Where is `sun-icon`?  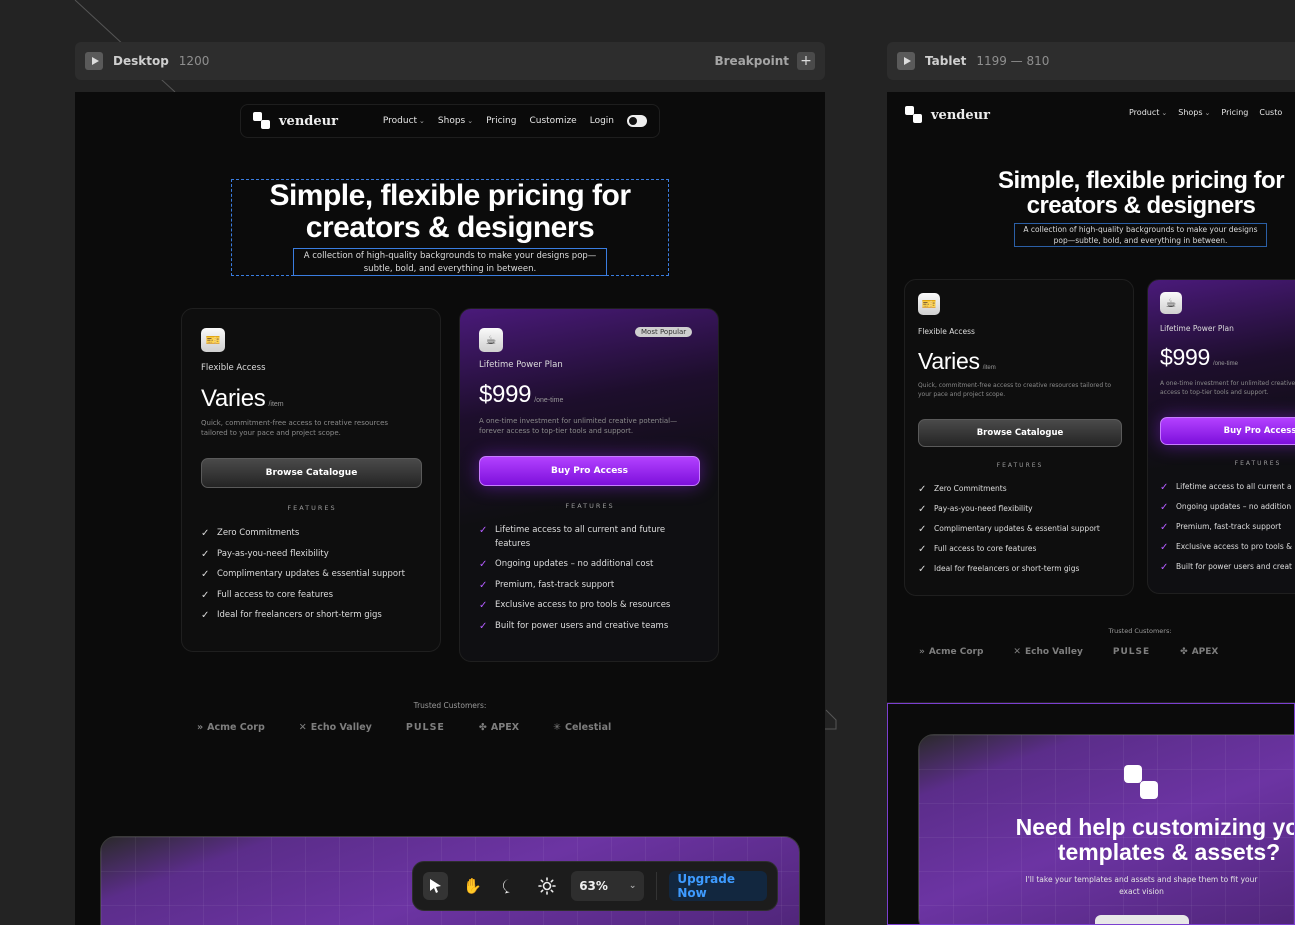 sun-icon is located at coordinates (546, 886).